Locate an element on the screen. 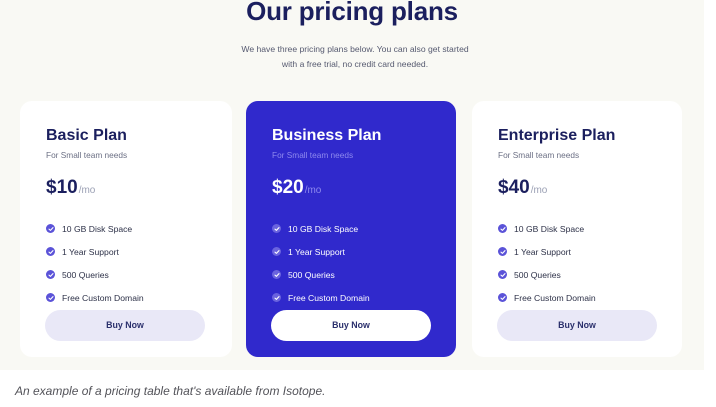 The width and height of the screenshot is (716, 407). plan-price: $40 is located at coordinates (514, 187).